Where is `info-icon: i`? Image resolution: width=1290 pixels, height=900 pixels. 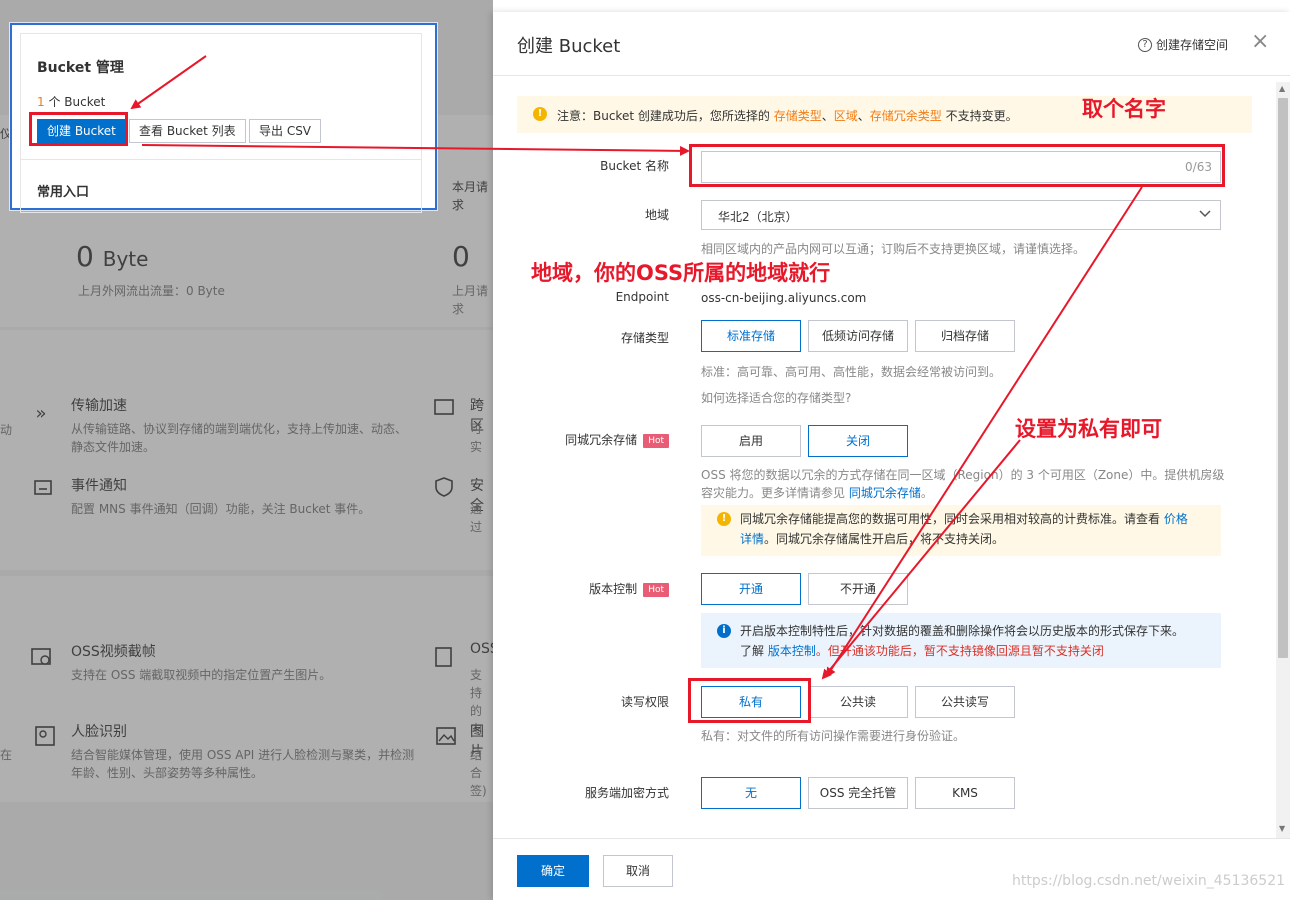 info-icon: i is located at coordinates (724, 631).